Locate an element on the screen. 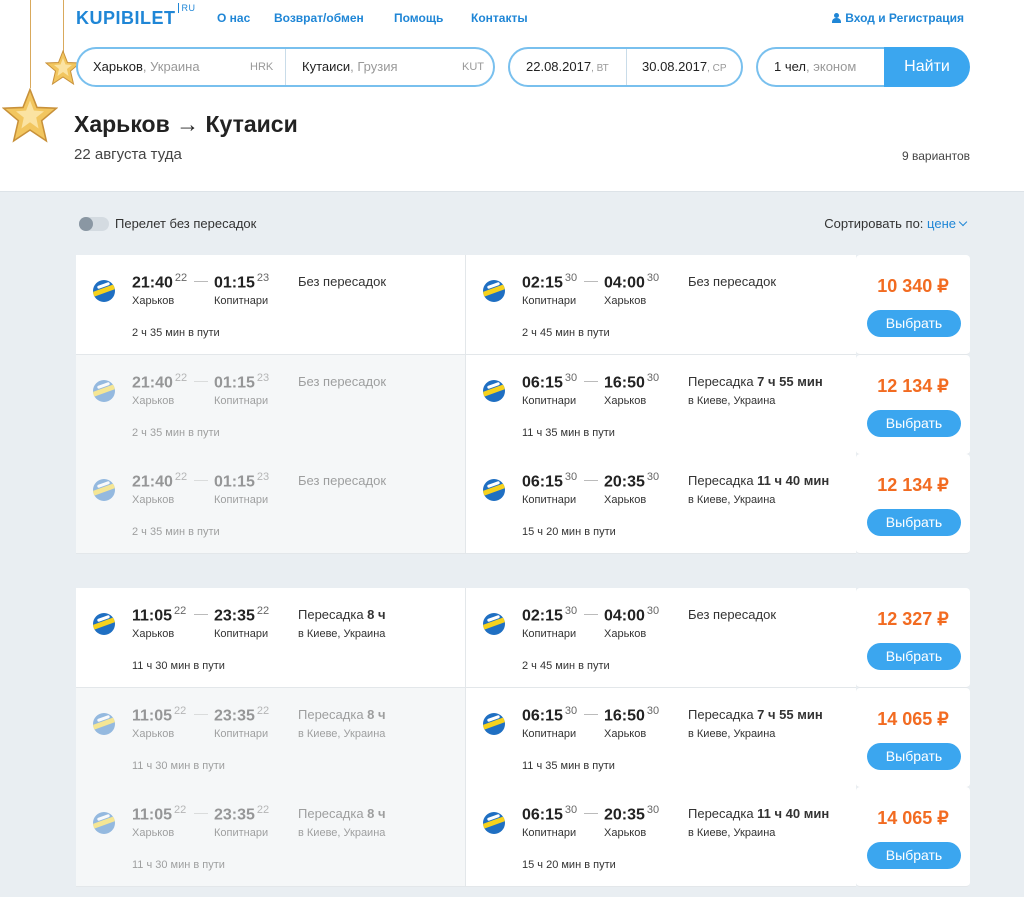  login-link: Вход и Регистрация is located at coordinates (898, 18).